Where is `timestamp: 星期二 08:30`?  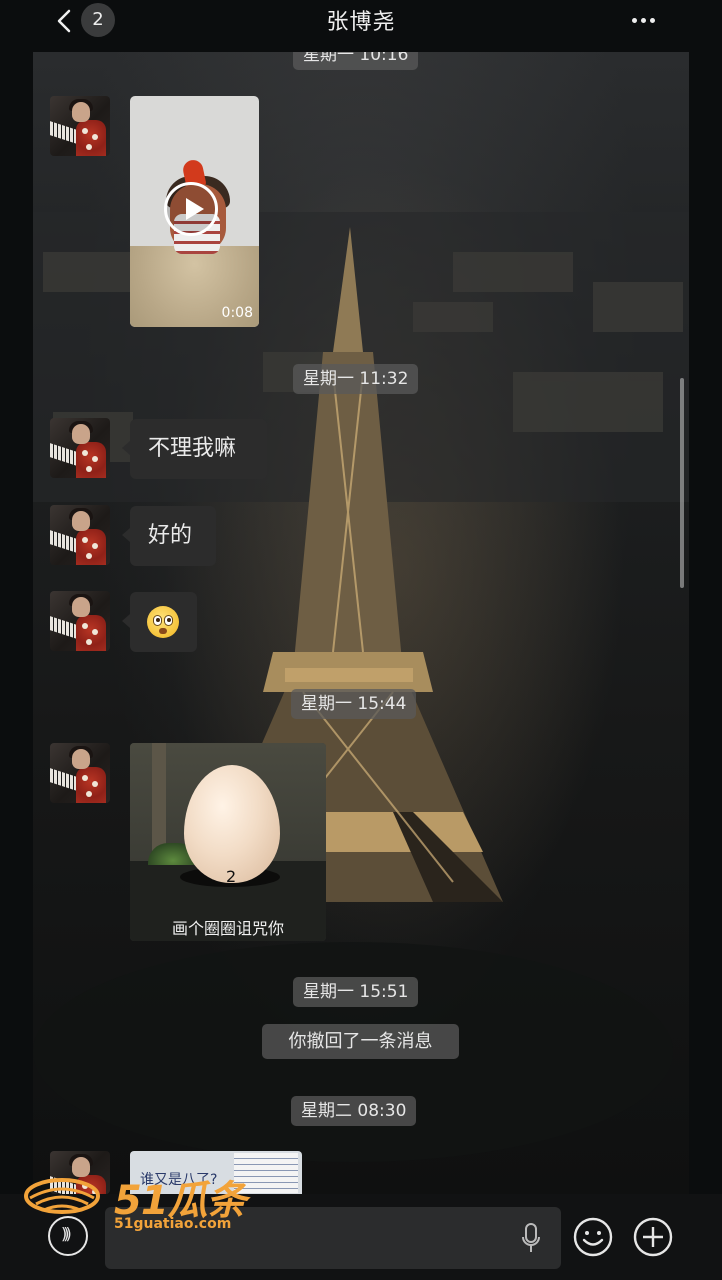 timestamp: 星期二 08:30 is located at coordinates (354, 1111).